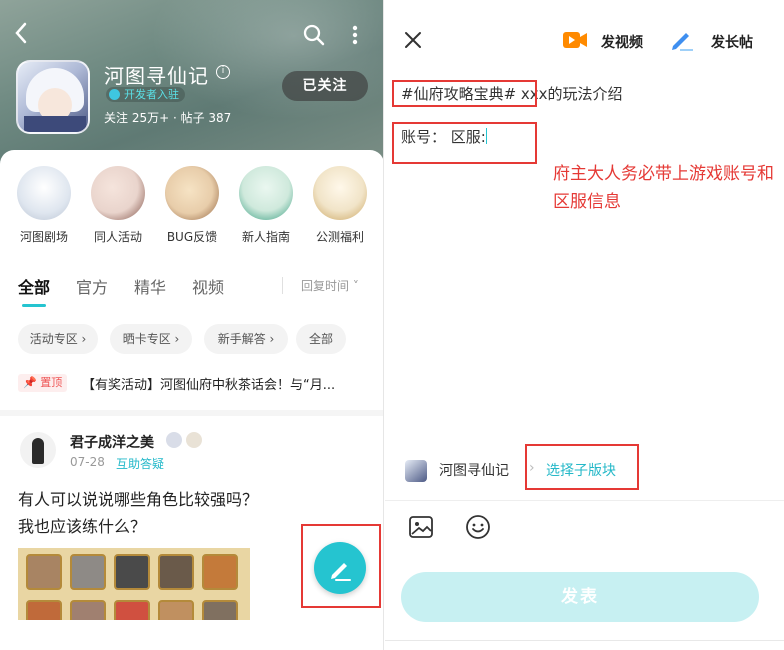 The image size is (784, 650). I want to click on info-icon: i, so click(223, 72).